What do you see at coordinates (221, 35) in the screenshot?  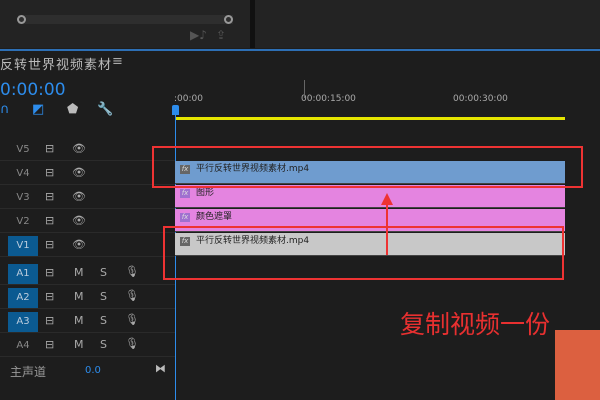 I see `export-frame-icon: ⇪` at bounding box center [221, 35].